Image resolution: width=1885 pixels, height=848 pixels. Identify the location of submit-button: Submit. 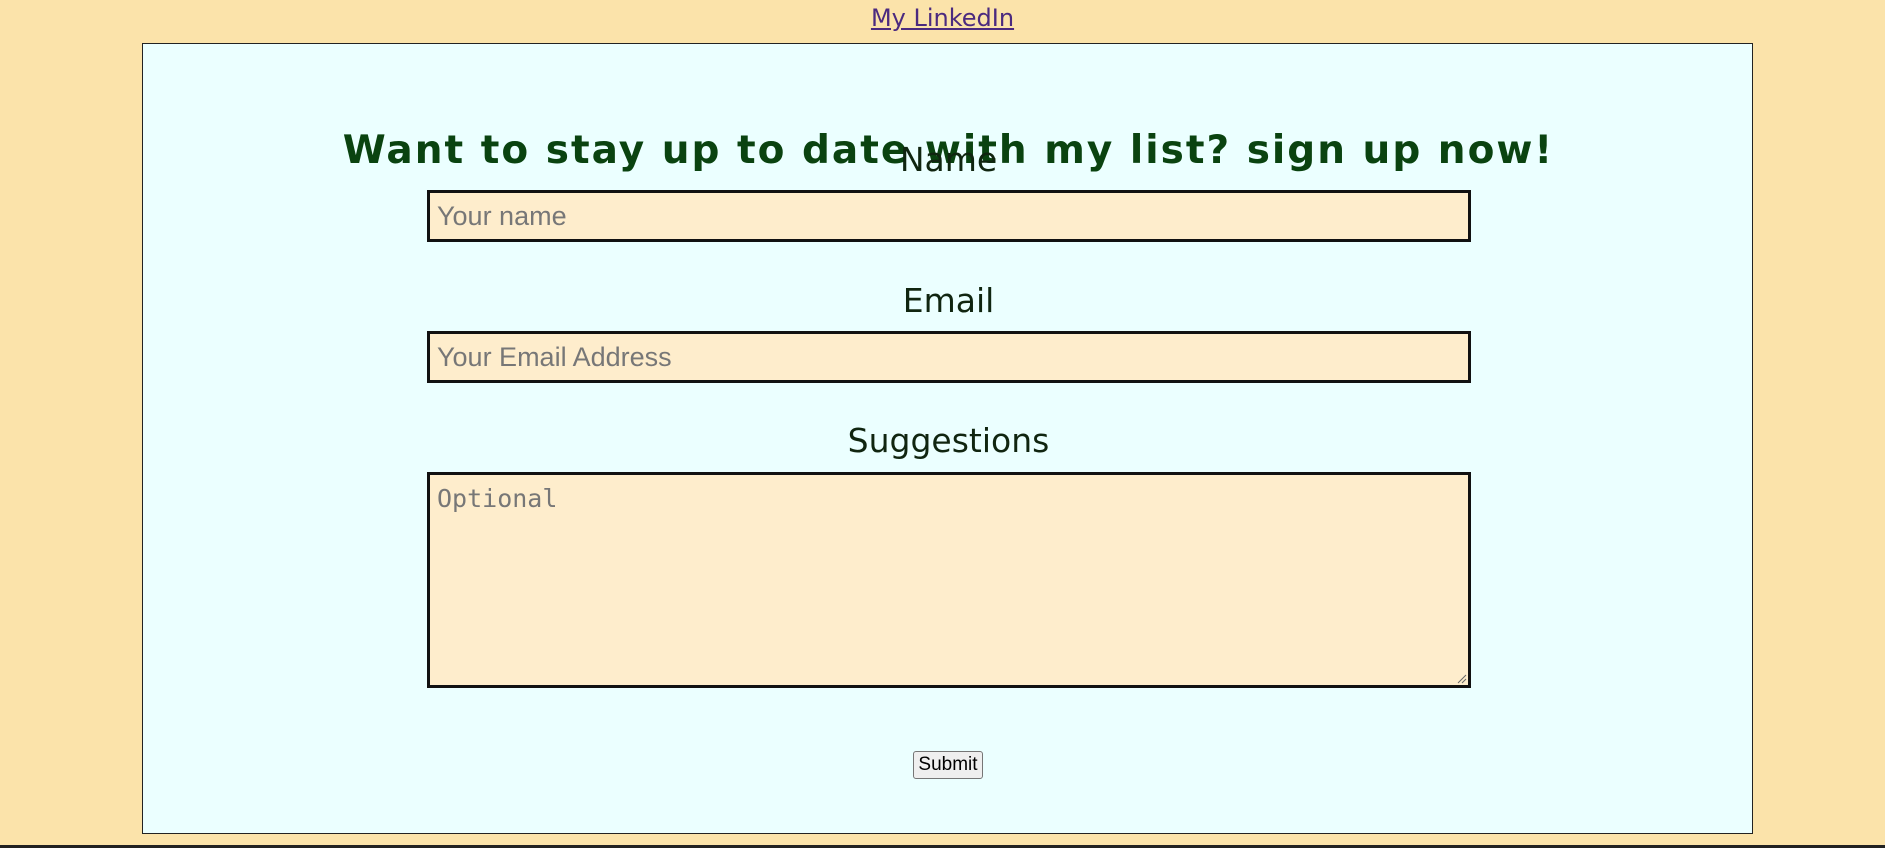
(948, 765).